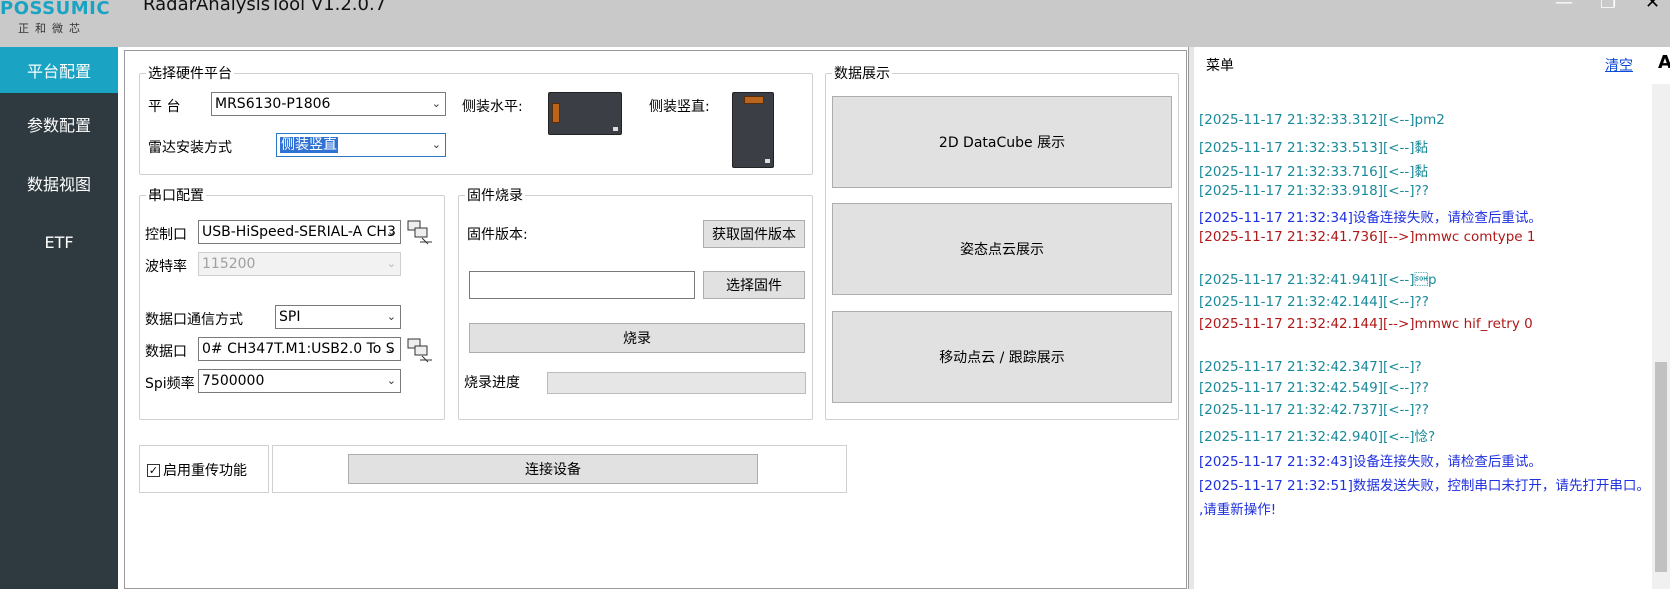 Image resolution: width=1670 pixels, height=589 pixels. Describe the element at coordinates (1310, 367) in the screenshot. I see `log-line: [2025-11-17 21:32:42.347][<--]?` at that location.